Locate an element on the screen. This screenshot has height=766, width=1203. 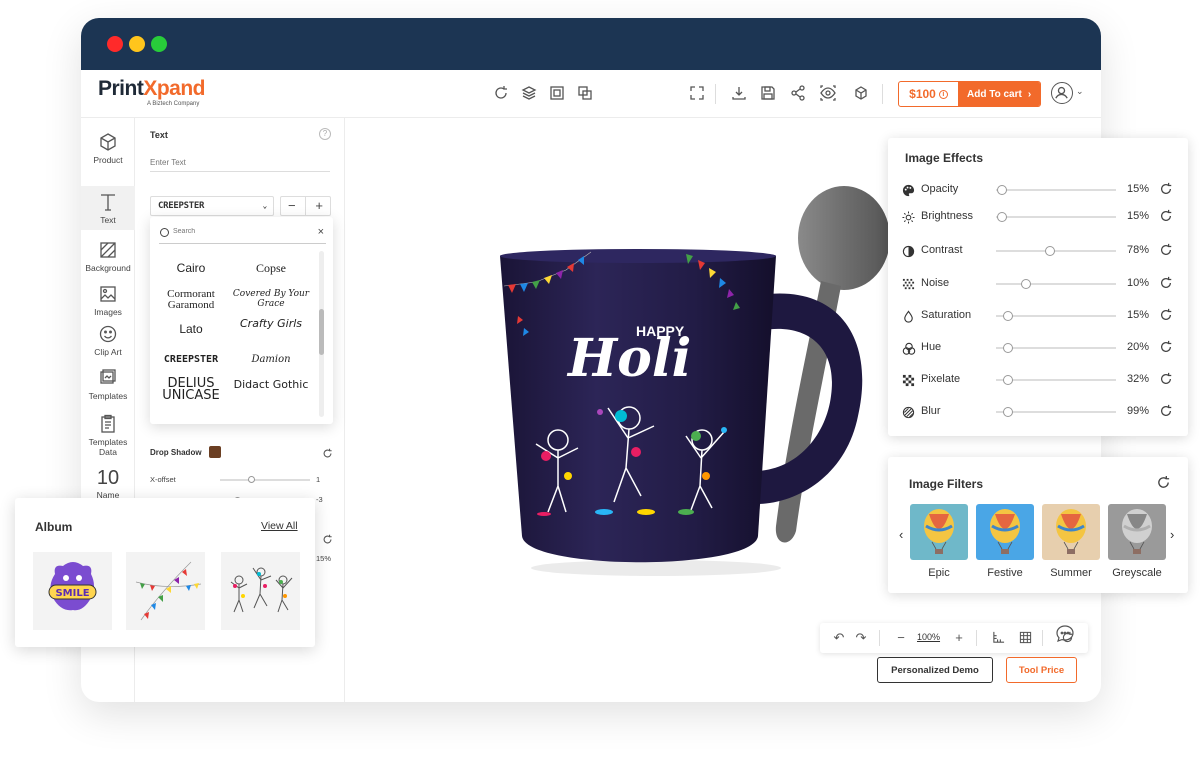
minimize-dot is located at coordinates (137, 44).